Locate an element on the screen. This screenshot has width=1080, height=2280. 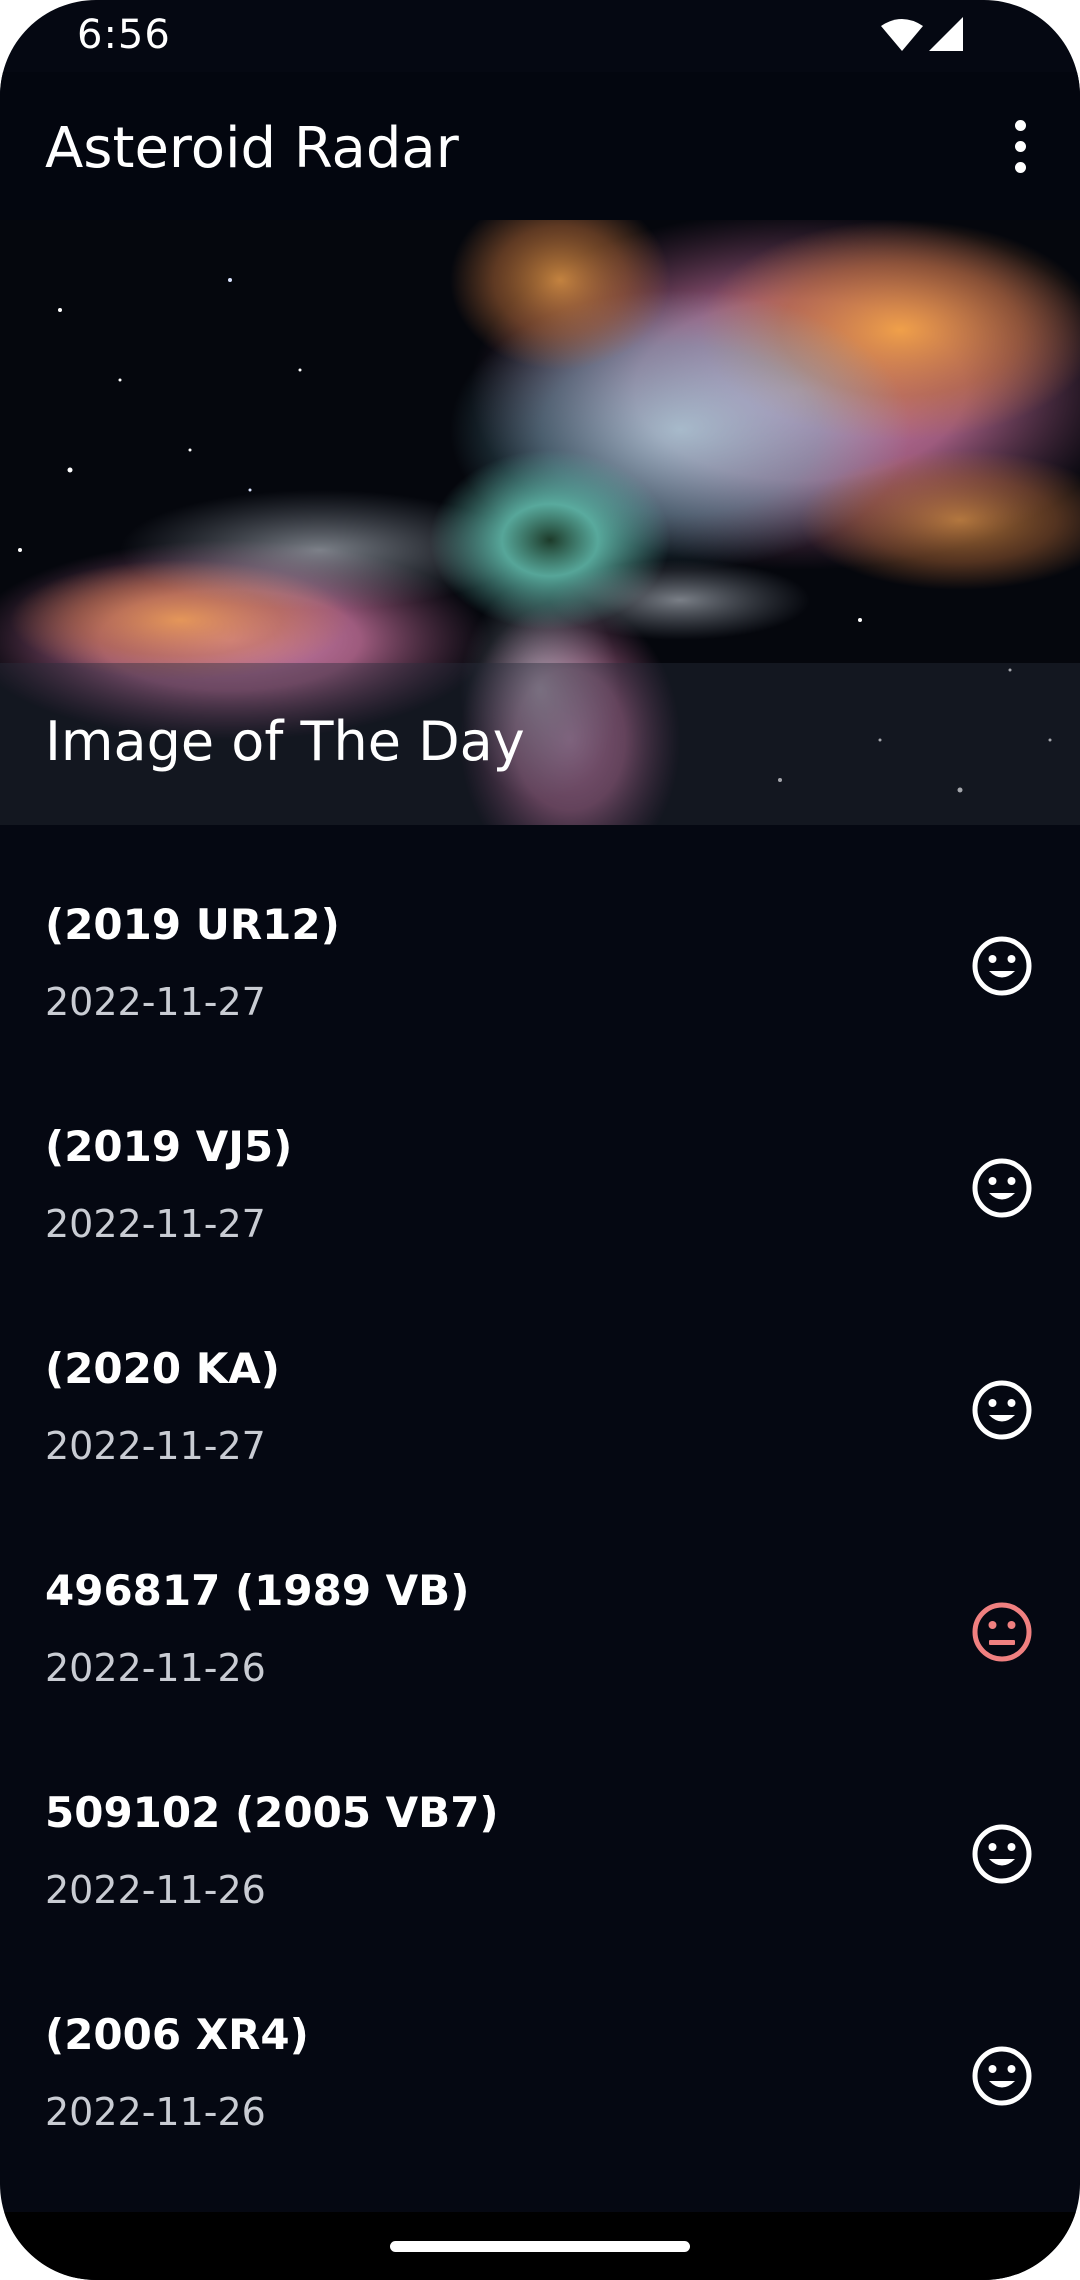
asteroid-name: (2019 UR12) is located at coordinates (192, 924).